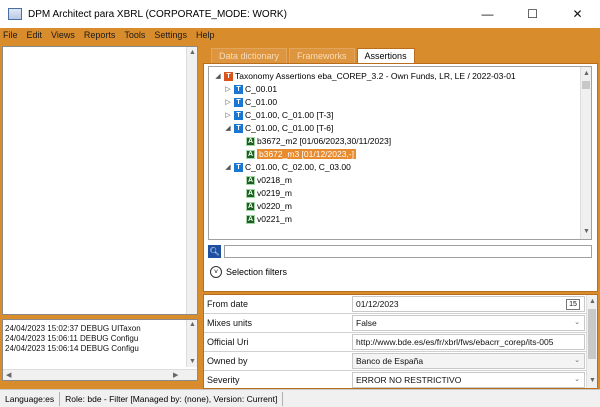 The height and width of the screenshot is (407, 600). Describe the element at coordinates (377, 304) in the screenshot. I see `property-value: 01/12/2023` at that location.